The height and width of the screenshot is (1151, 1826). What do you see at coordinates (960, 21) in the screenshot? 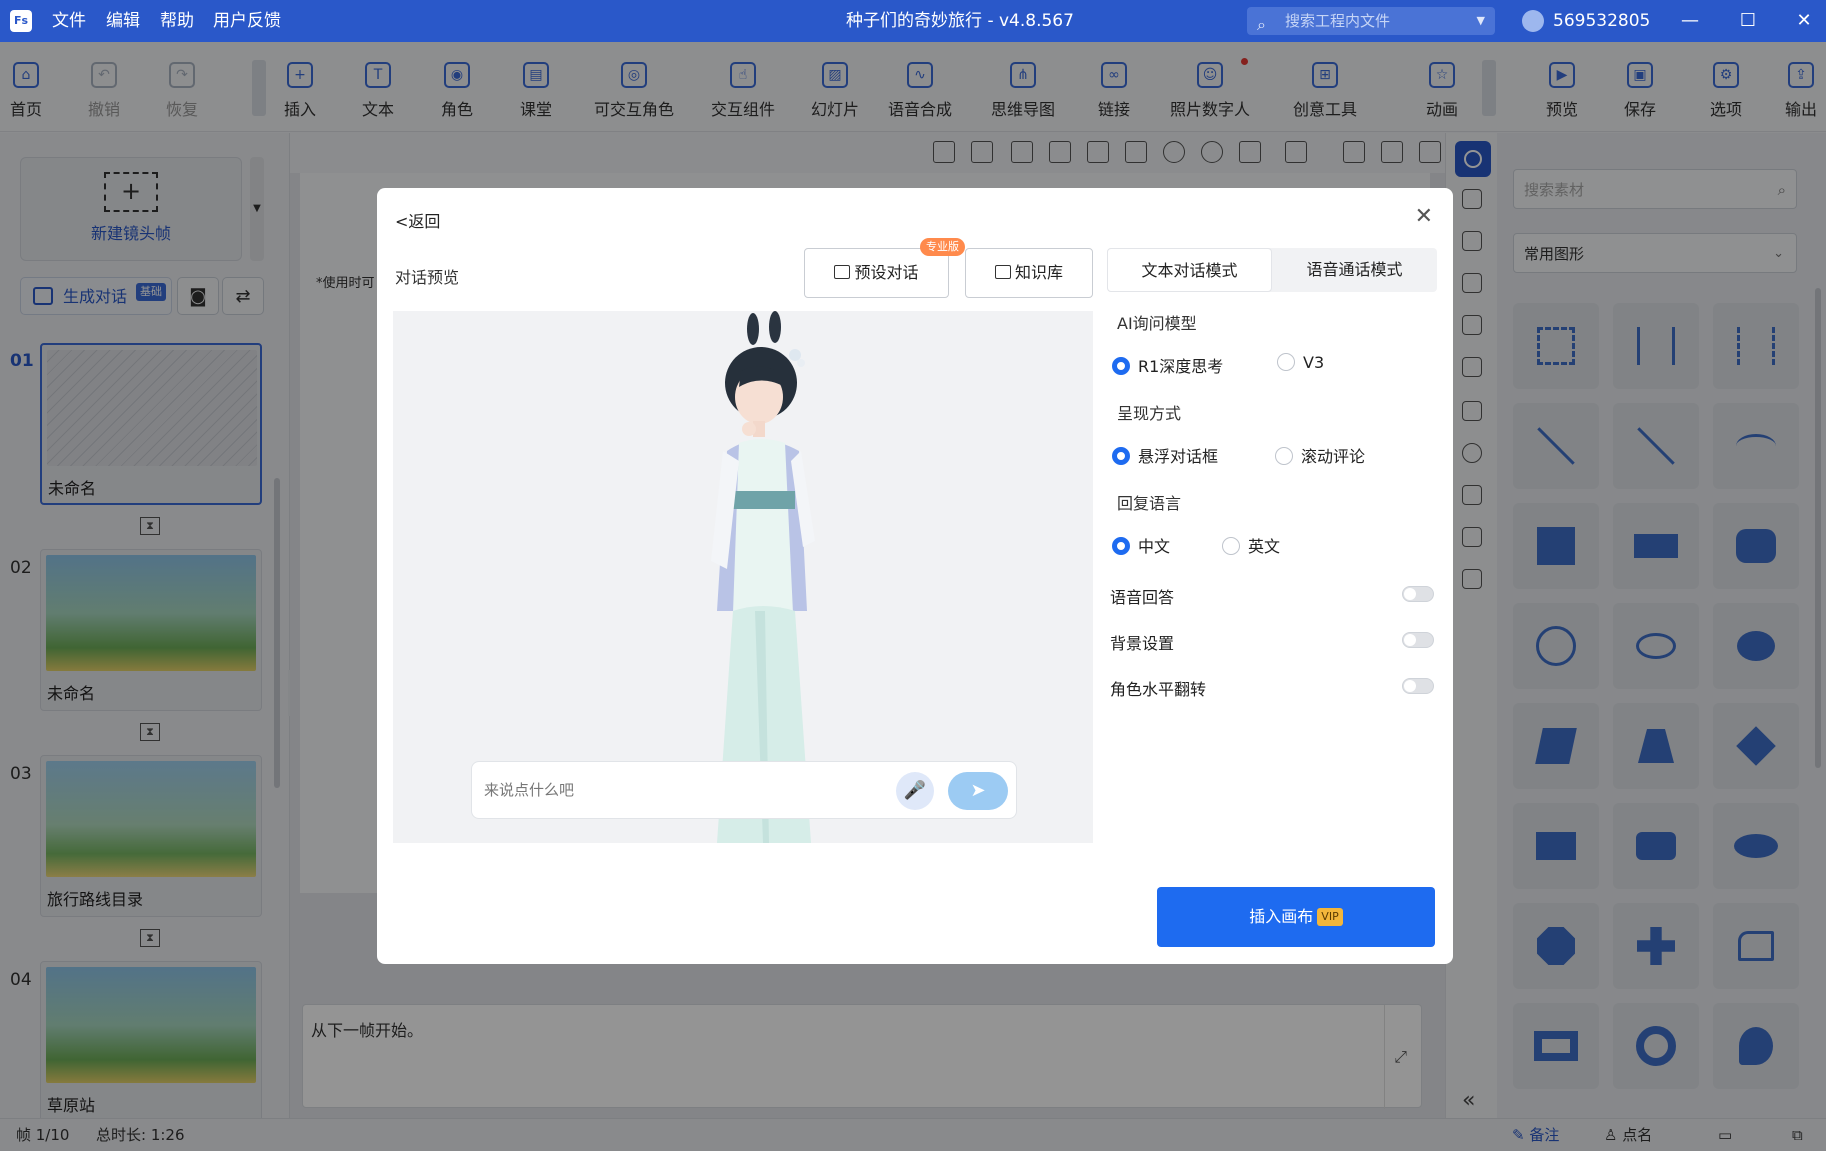
I see `window-title: 种子们的奇妙旅行 - v4.8.567` at bounding box center [960, 21].